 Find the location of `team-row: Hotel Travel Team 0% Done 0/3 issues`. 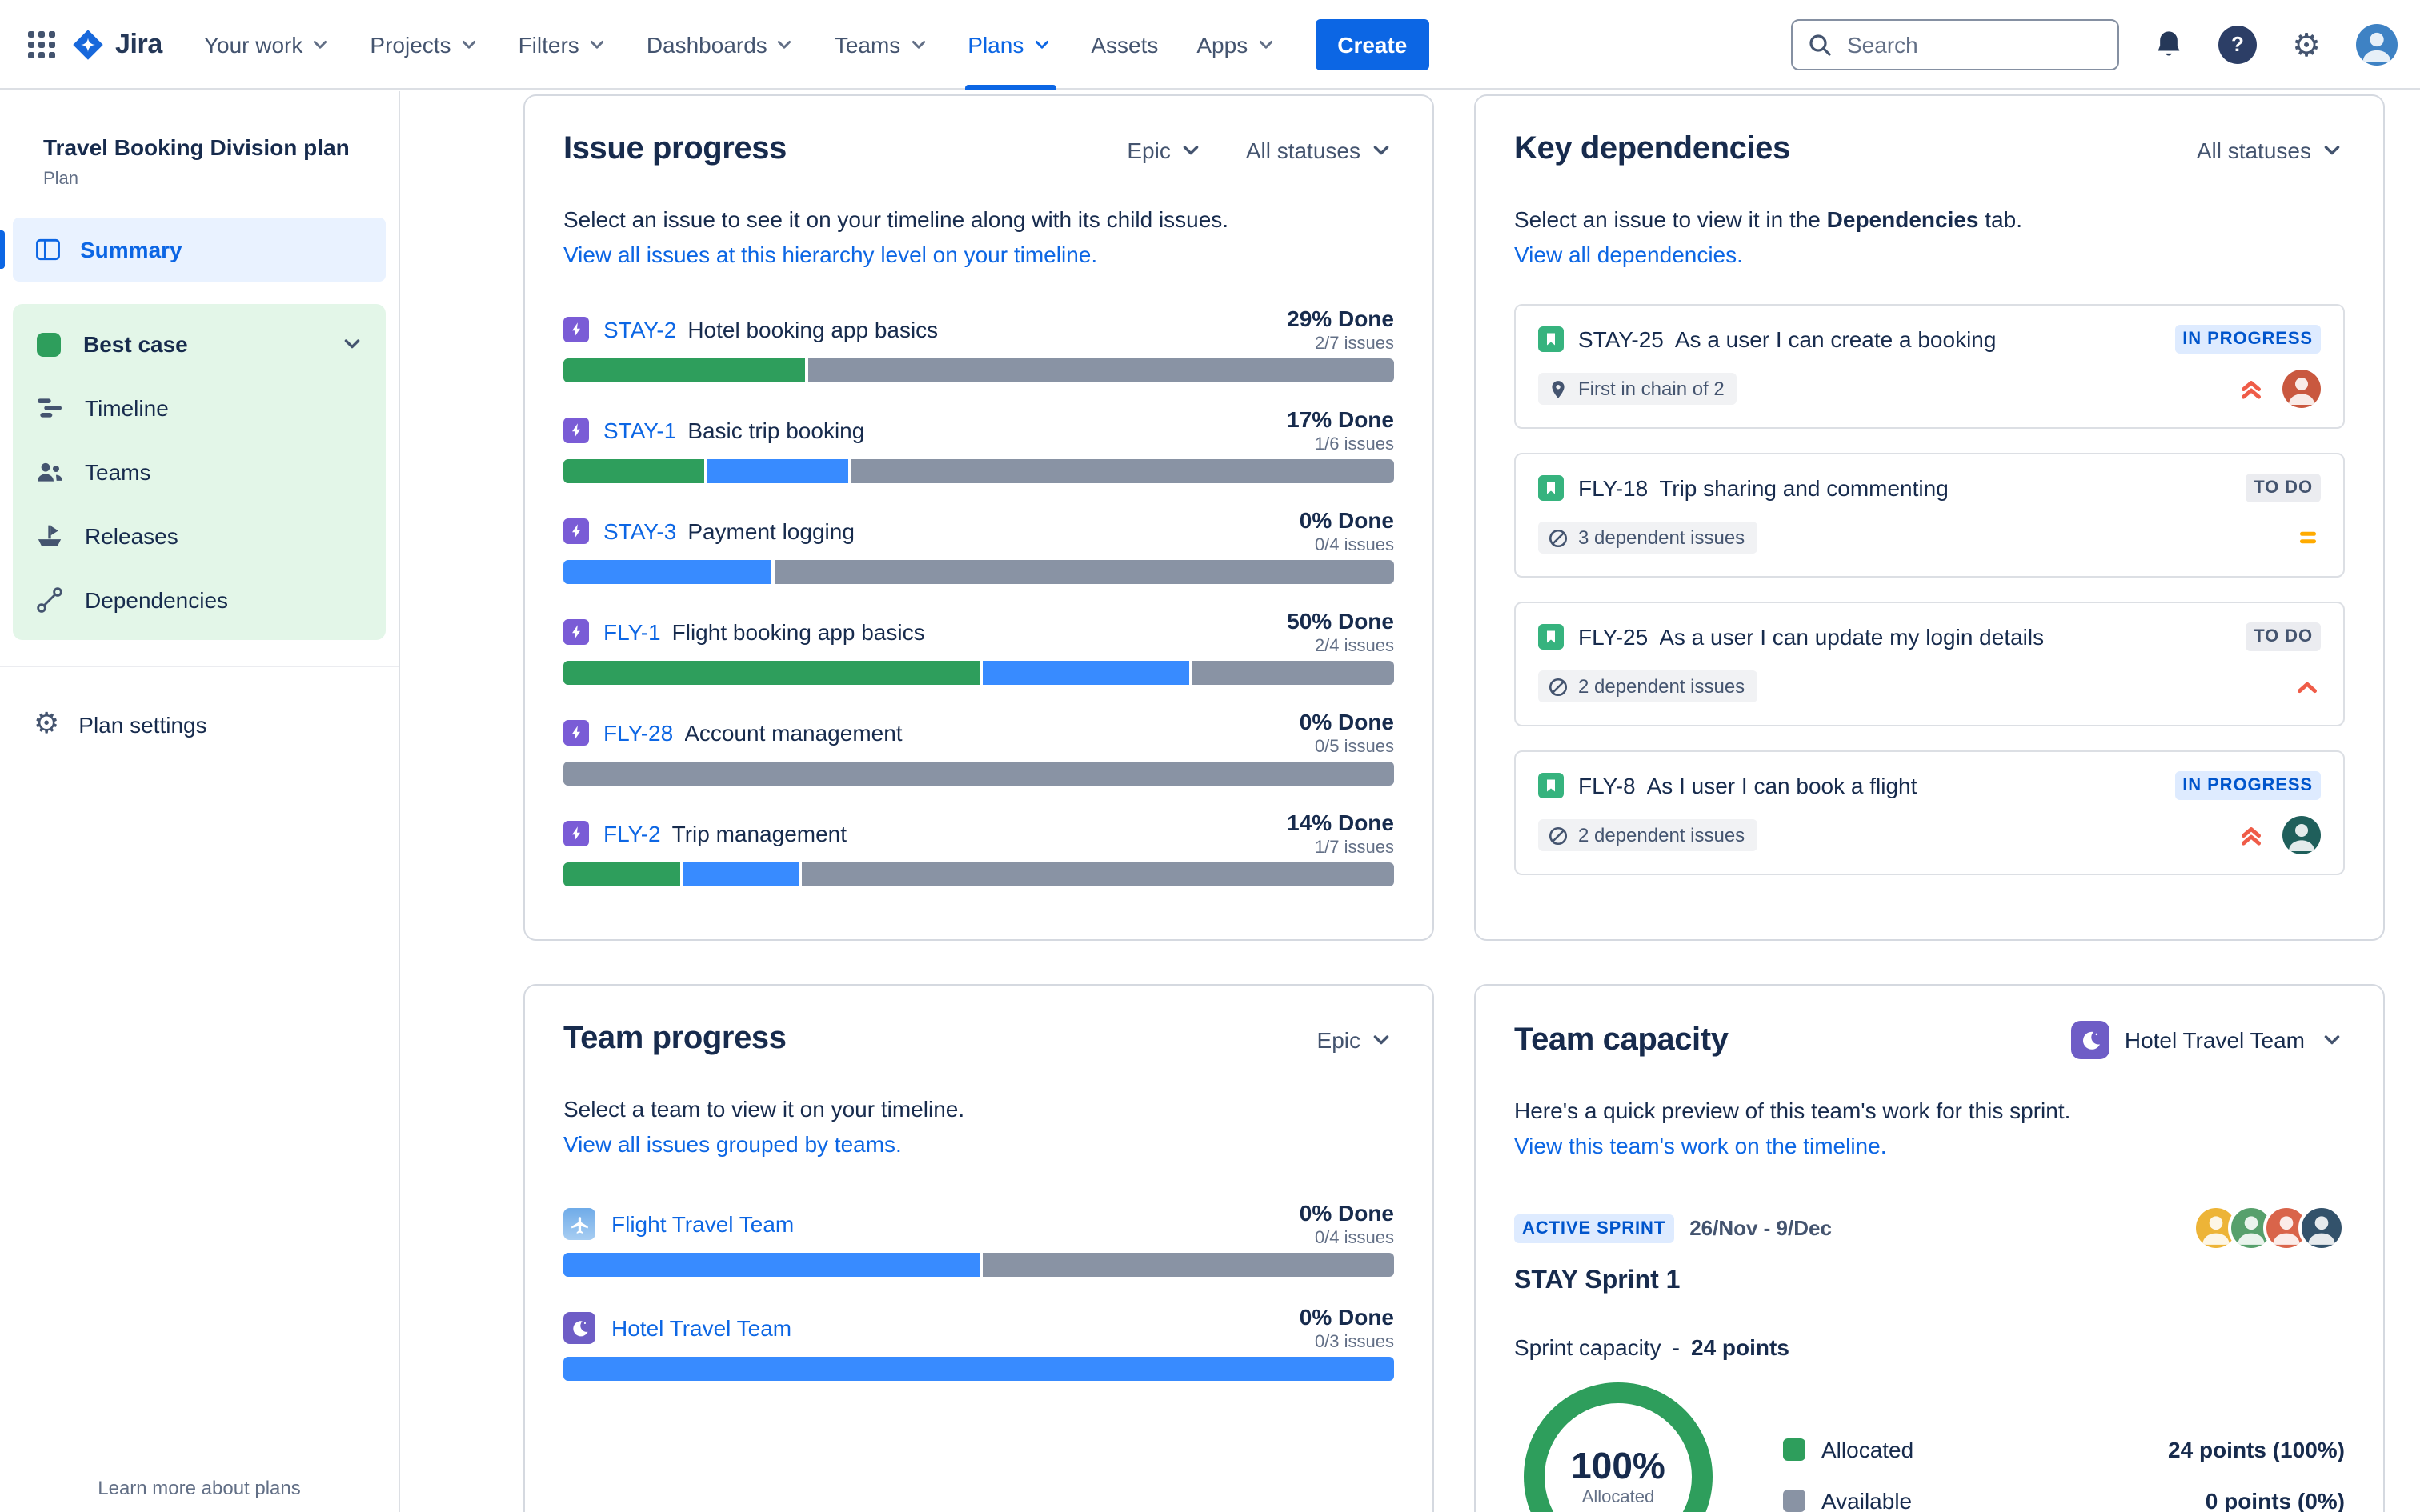

team-row: Hotel Travel Team 0% Done 0/3 issues is located at coordinates (978, 1341).